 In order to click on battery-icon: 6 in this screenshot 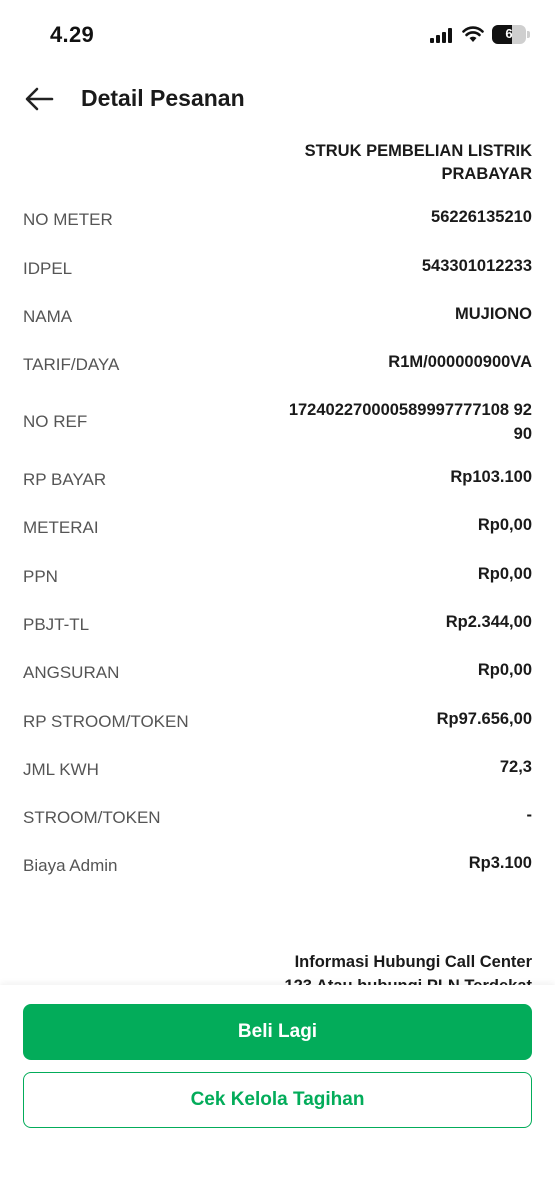, I will do `click(509, 34)`.